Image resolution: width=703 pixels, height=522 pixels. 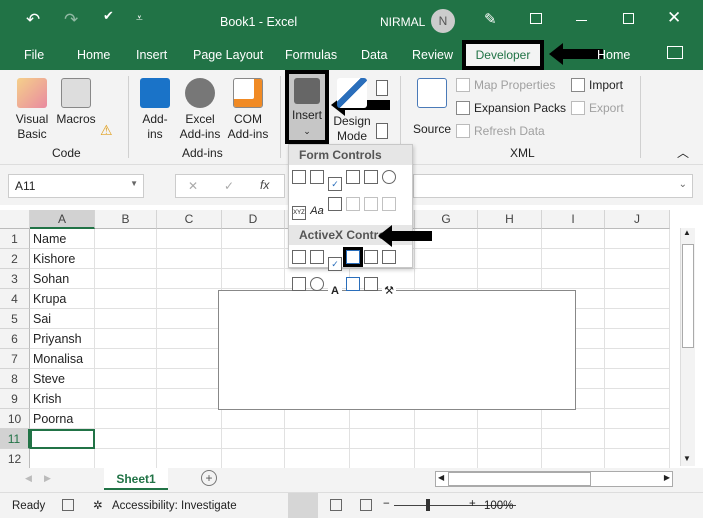 I want to click on row-header: 5, so click(x=15, y=319).